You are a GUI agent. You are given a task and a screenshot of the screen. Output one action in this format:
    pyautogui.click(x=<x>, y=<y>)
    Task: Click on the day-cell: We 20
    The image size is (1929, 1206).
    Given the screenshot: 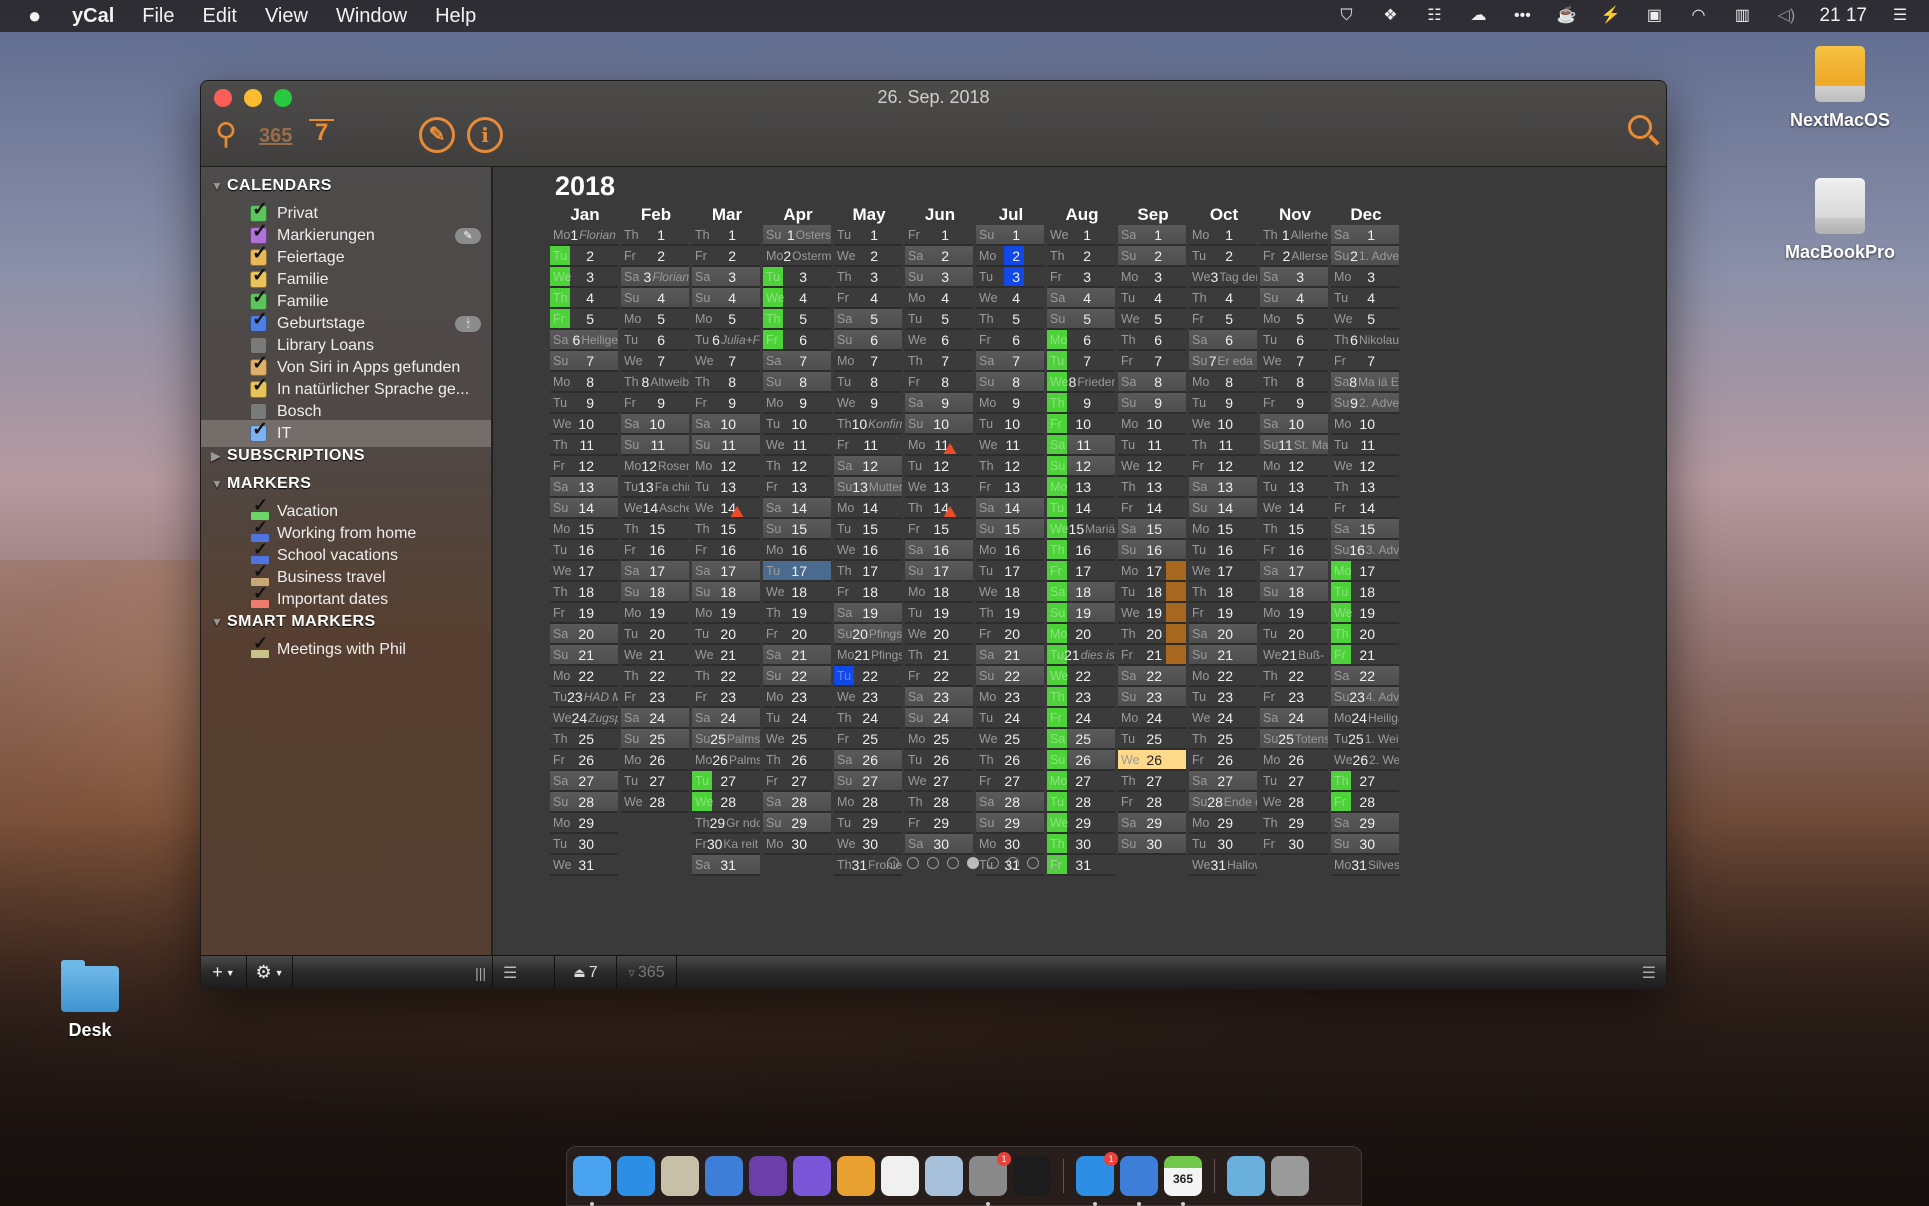 What is the action you would take?
    pyautogui.click(x=939, y=634)
    